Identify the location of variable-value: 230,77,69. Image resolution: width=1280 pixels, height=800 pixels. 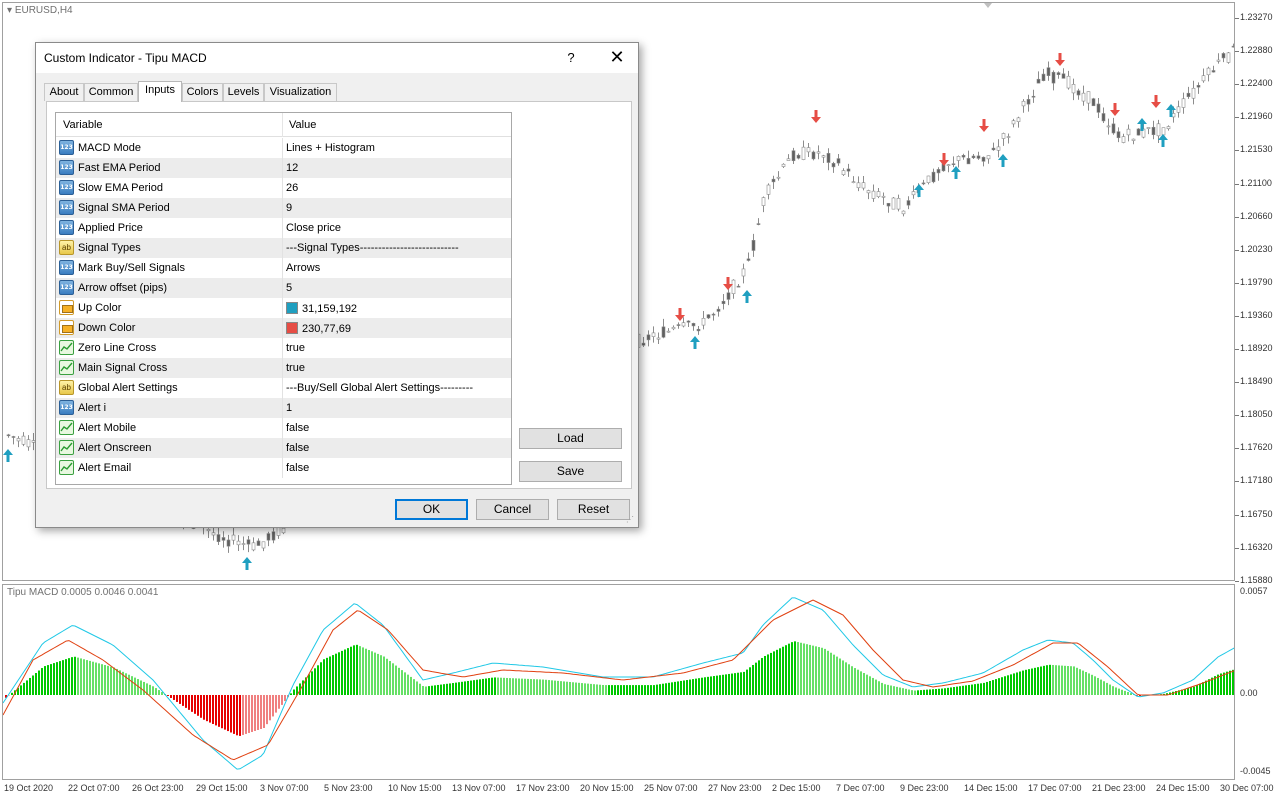
(318, 328).